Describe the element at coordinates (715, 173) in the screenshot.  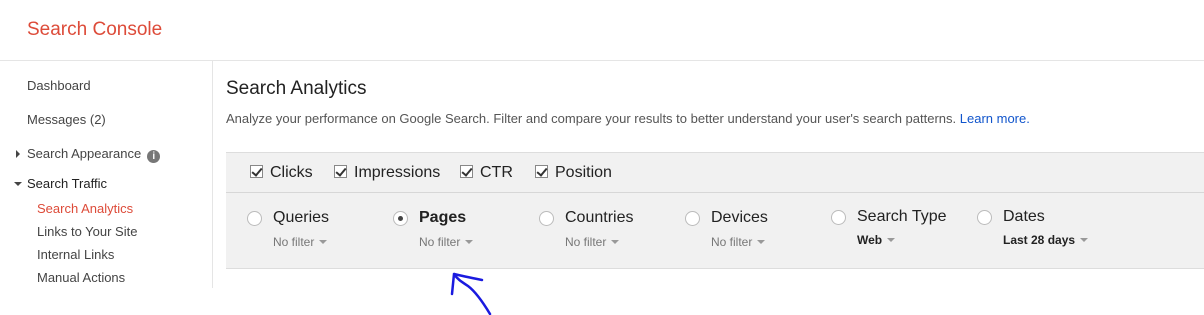
I see `metrics-row: Clicks Impressions CTR Position` at that location.